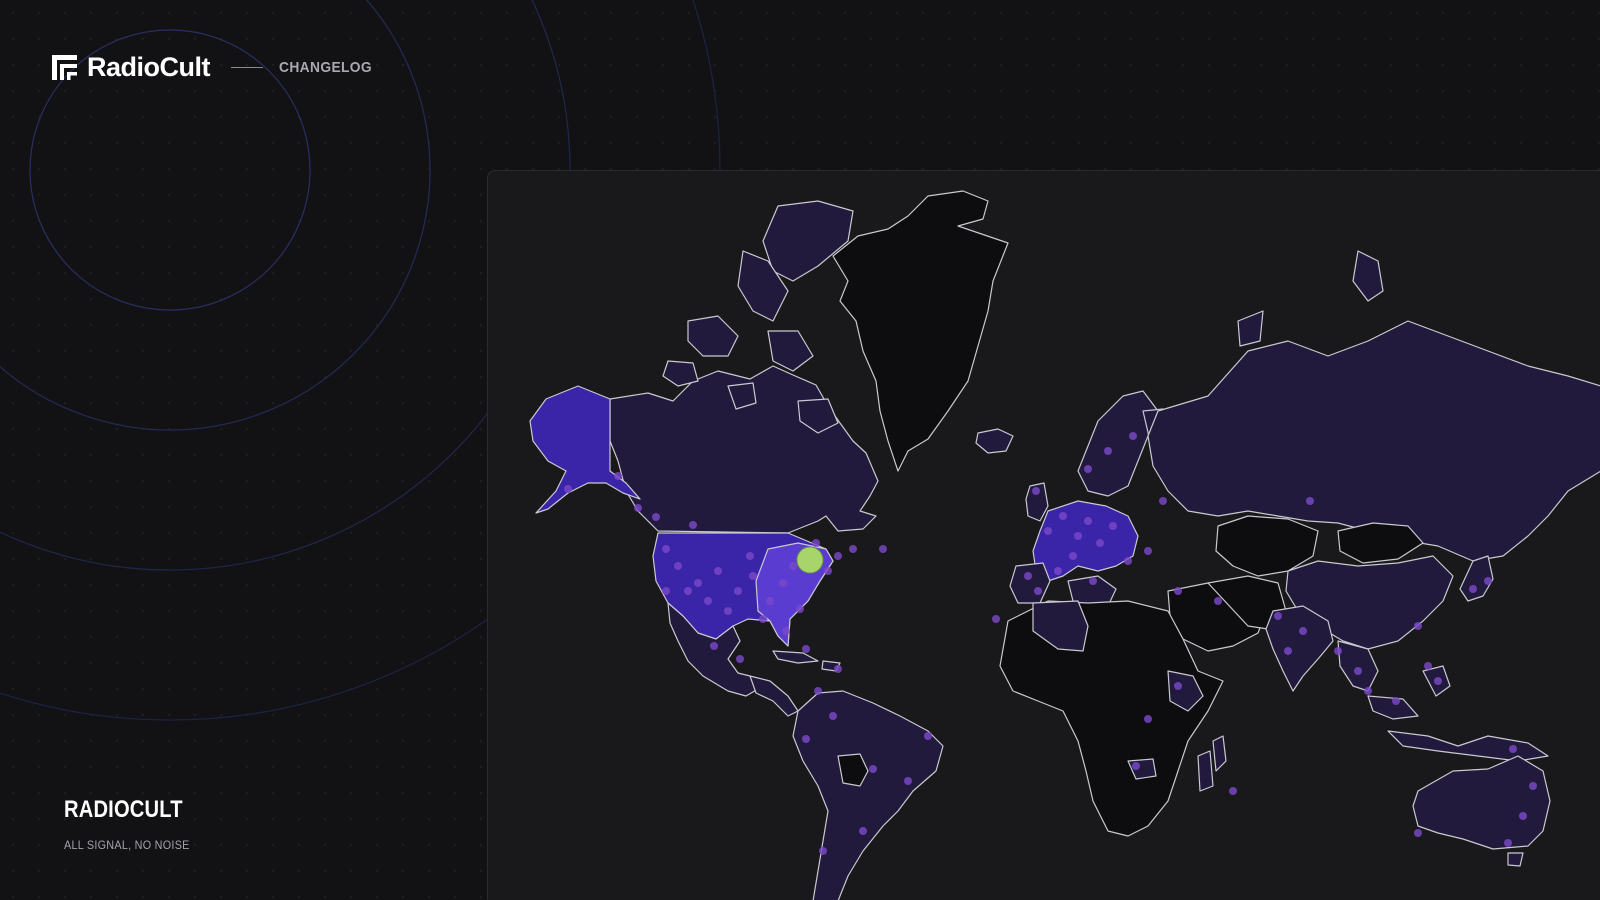 The width and height of the screenshot is (1600, 900). I want to click on radiocult-logo: RadioCult, so click(131, 67).